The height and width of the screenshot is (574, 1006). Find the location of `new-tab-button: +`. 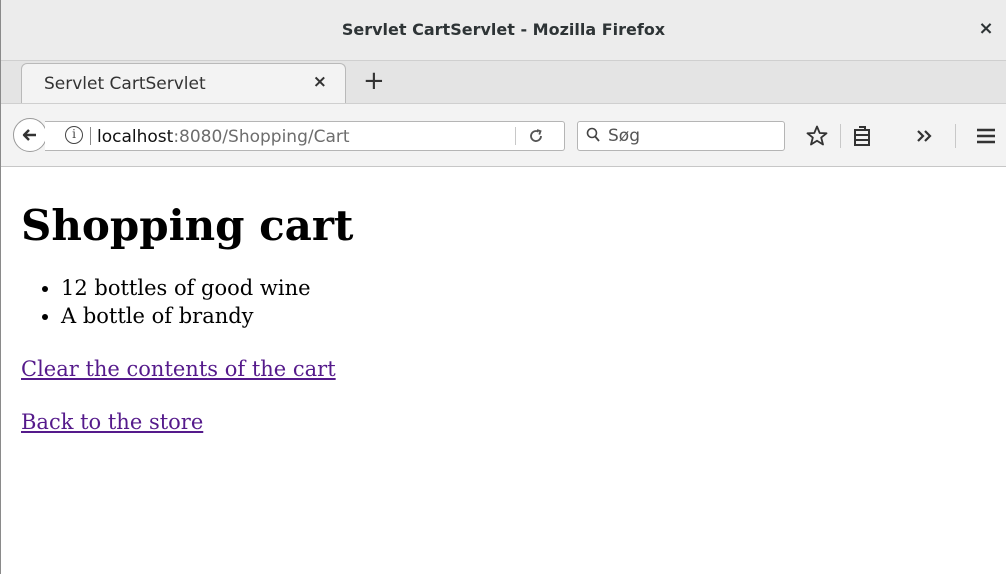

new-tab-button: + is located at coordinates (374, 81).